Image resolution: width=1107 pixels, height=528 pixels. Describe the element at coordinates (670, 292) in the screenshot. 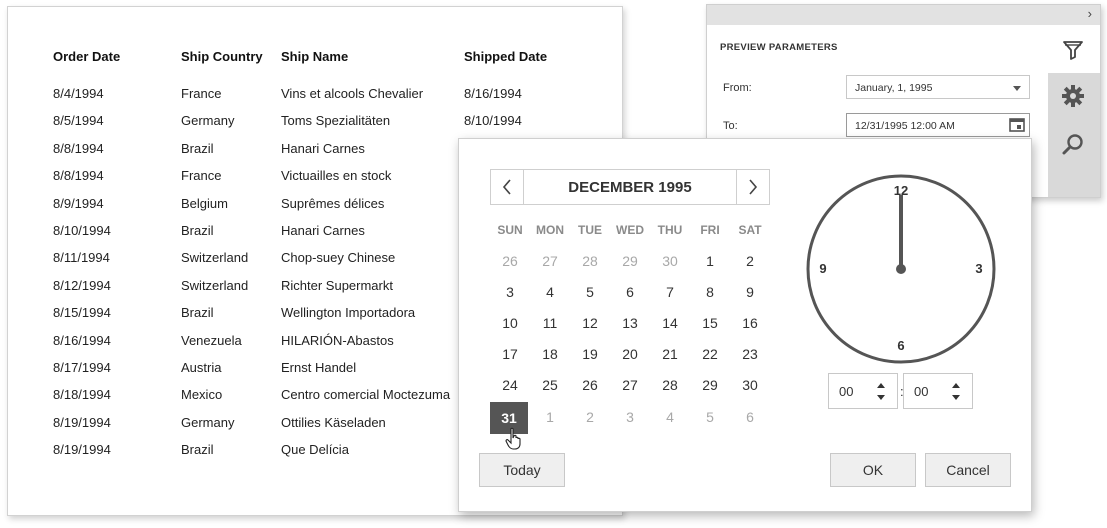

I see `calendar-day: 7` at that location.